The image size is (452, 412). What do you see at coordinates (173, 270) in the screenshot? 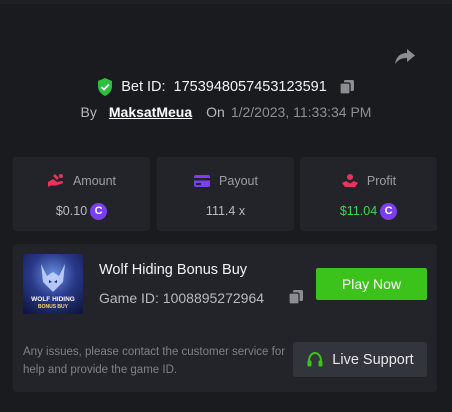
I see `game-title: Wolf Hiding Bonus Buy` at bounding box center [173, 270].